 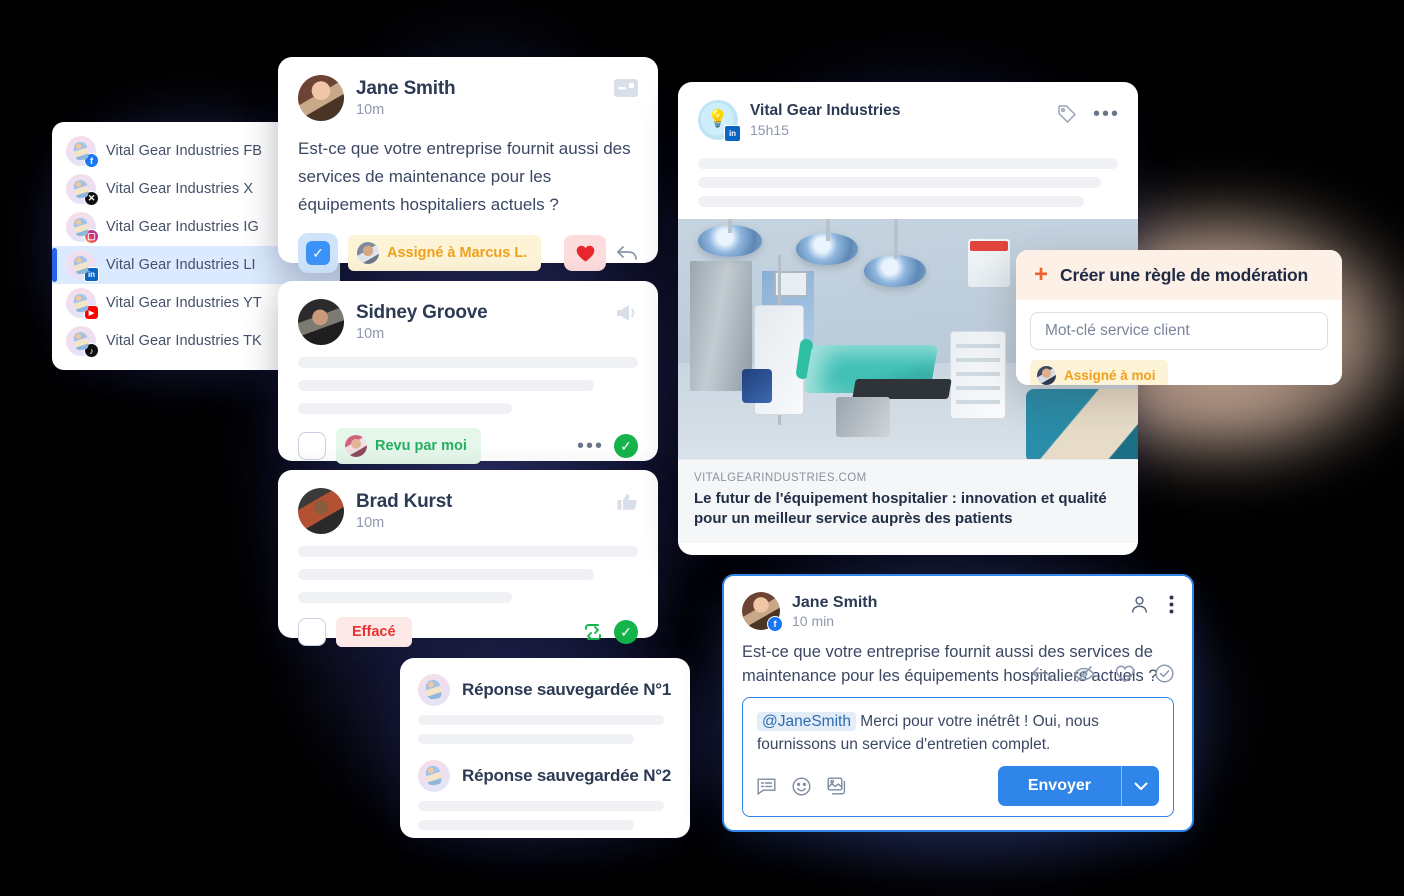 I want to click on reply-header-actions, so click(x=1152, y=604).